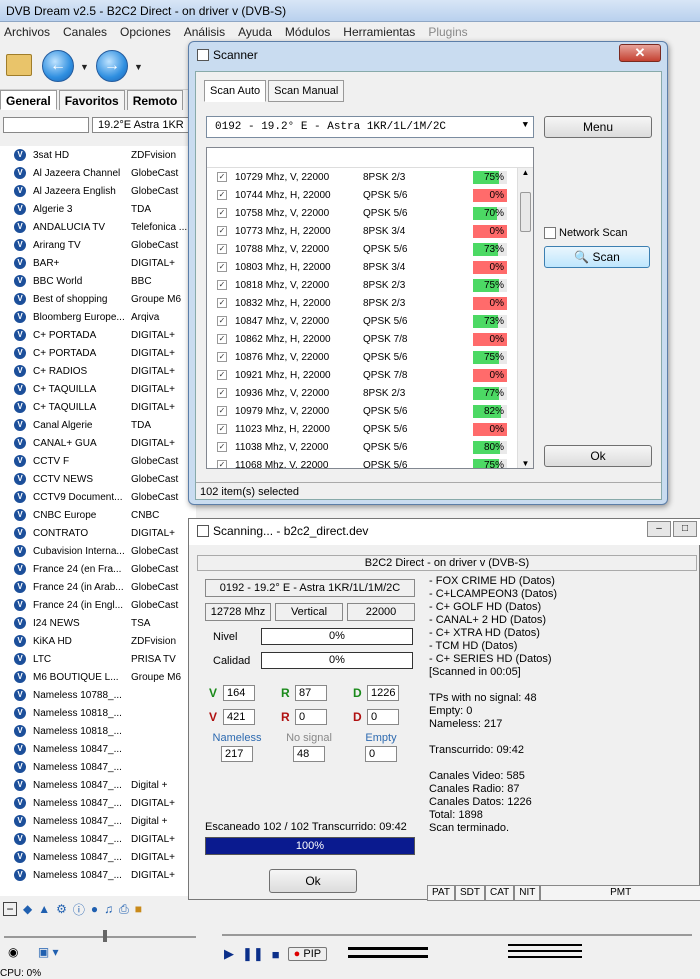  Describe the element at coordinates (98, 443) in the screenshot. I see `channel-row: V CANAL+ GUA DIGITAL+` at that location.